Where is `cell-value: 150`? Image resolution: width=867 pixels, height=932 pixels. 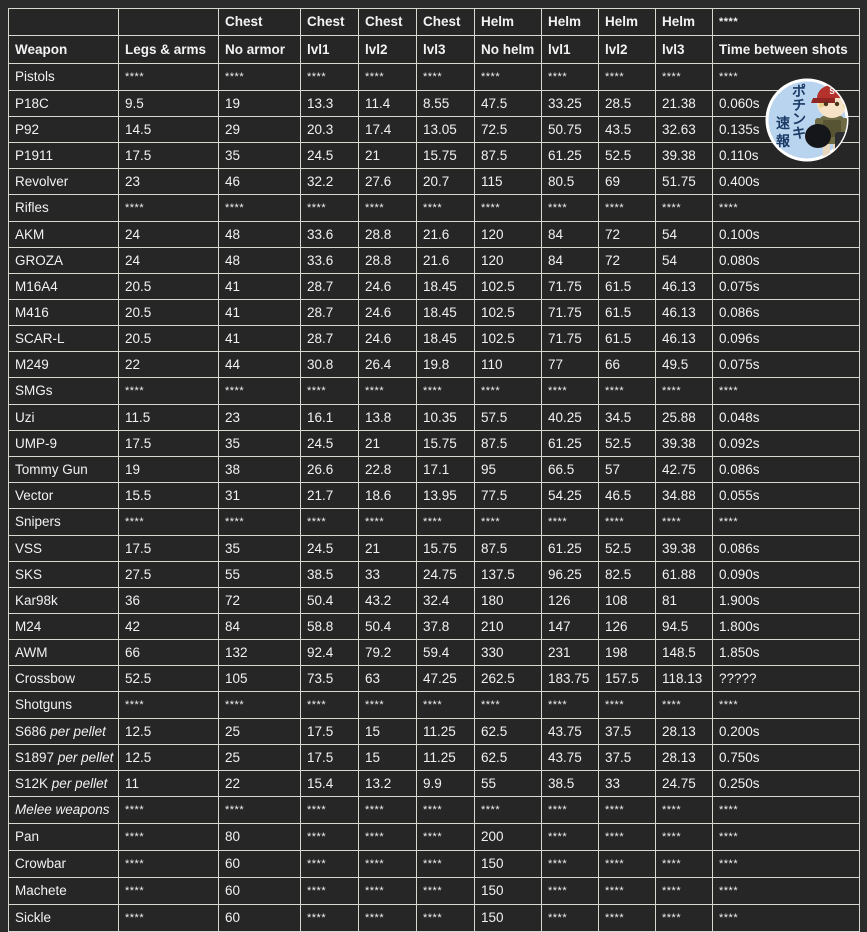
cell-value: 150 is located at coordinates (492, 917).